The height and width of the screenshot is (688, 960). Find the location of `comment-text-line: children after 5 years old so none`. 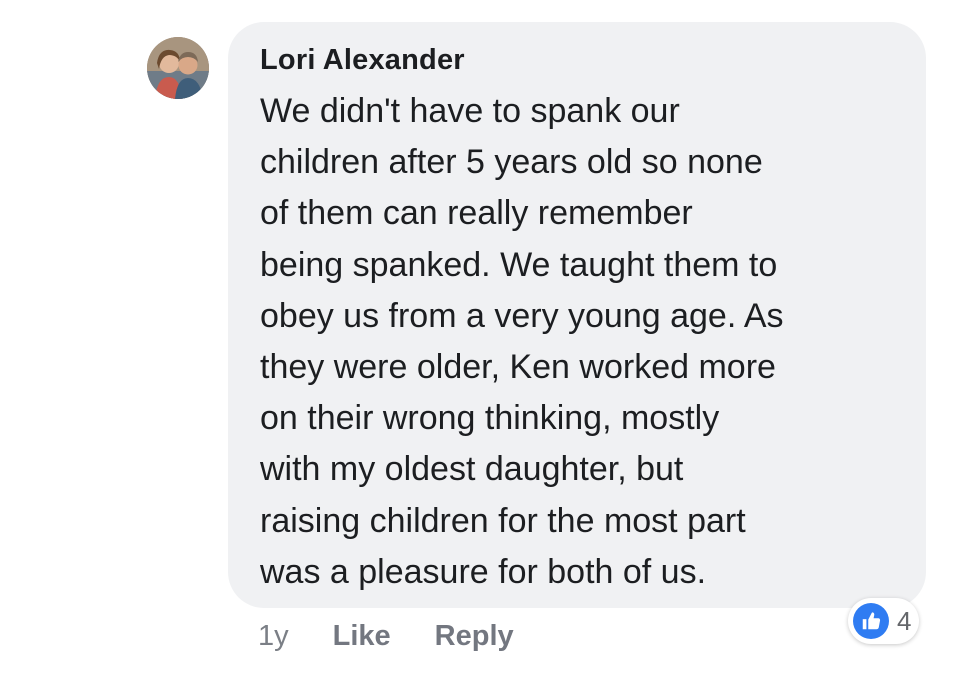

comment-text-line: children after 5 years old so none is located at coordinates (511, 162).